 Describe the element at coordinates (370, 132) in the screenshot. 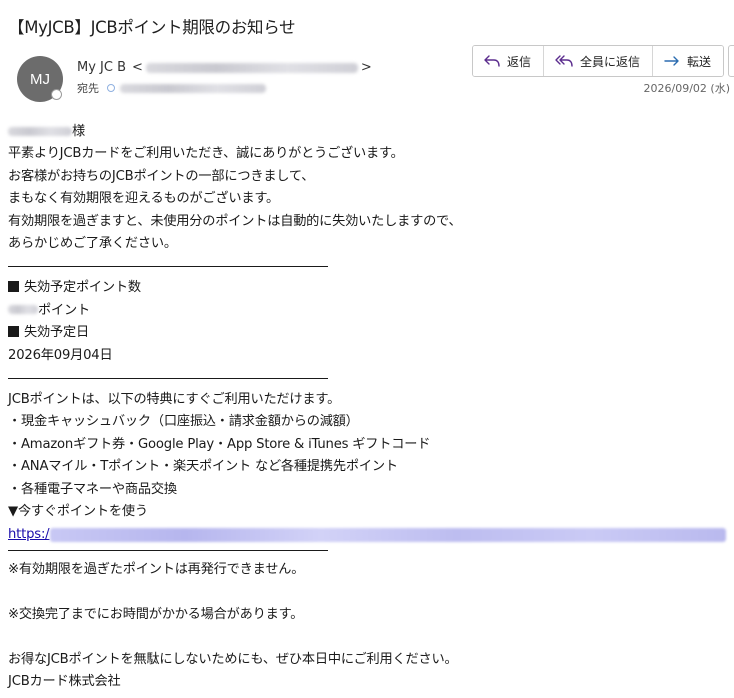

I see `salutation: 様` at that location.